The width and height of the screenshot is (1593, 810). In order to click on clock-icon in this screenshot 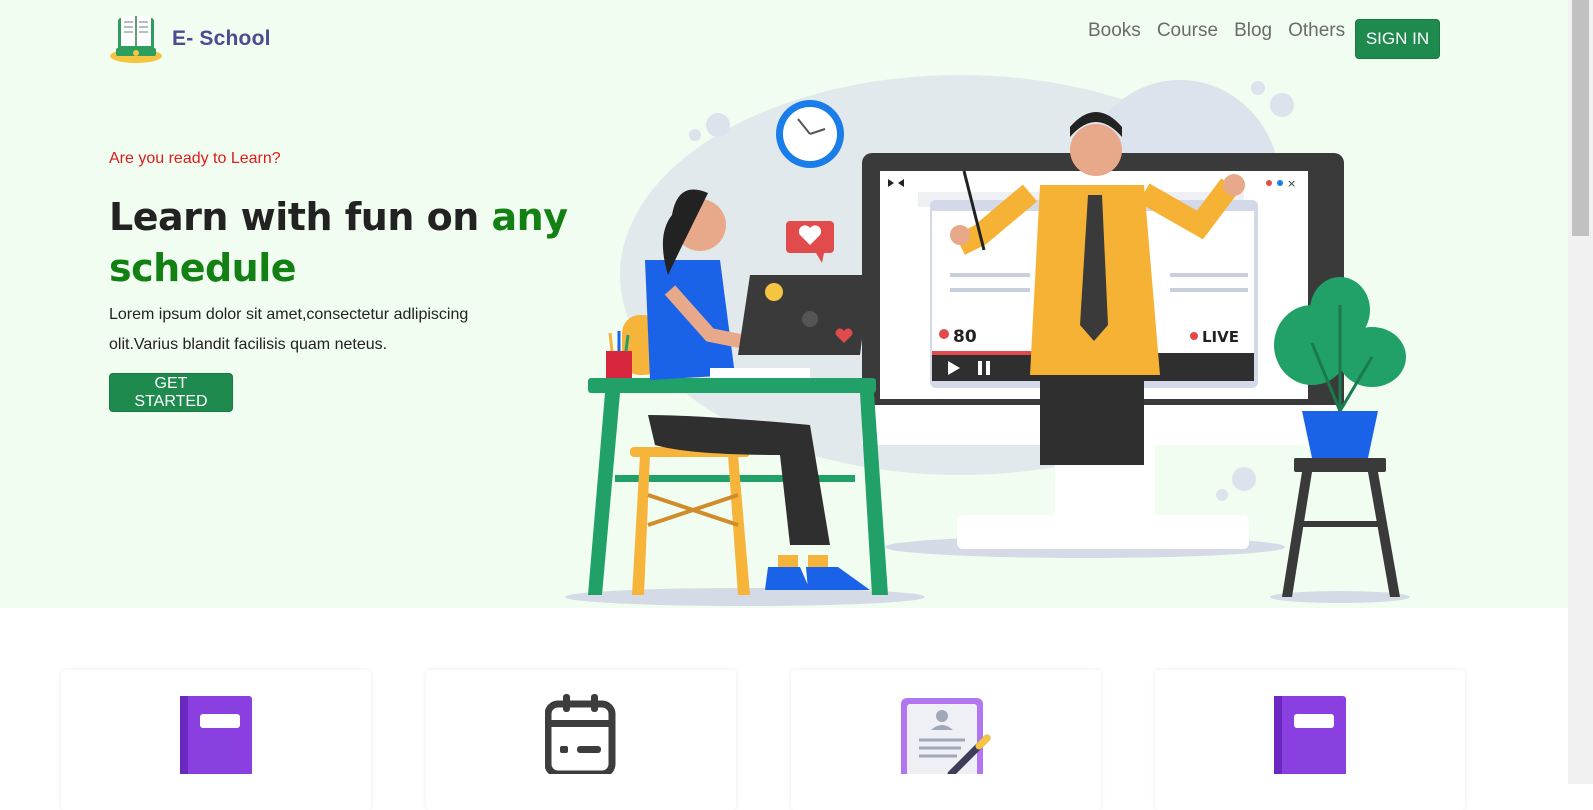, I will do `click(810, 134)`.